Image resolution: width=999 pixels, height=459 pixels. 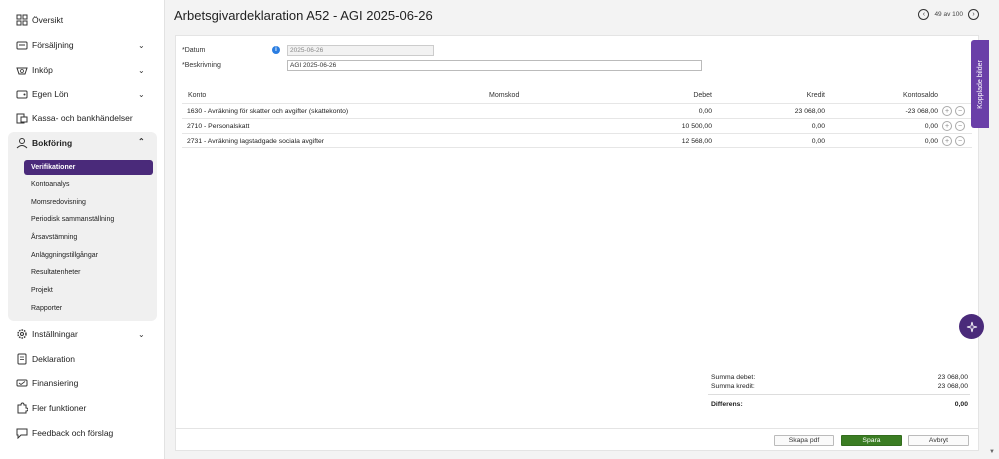 I want to click on subnav-periodisk-sammanstallning: Periodisk sammanställning, so click(x=72, y=219).